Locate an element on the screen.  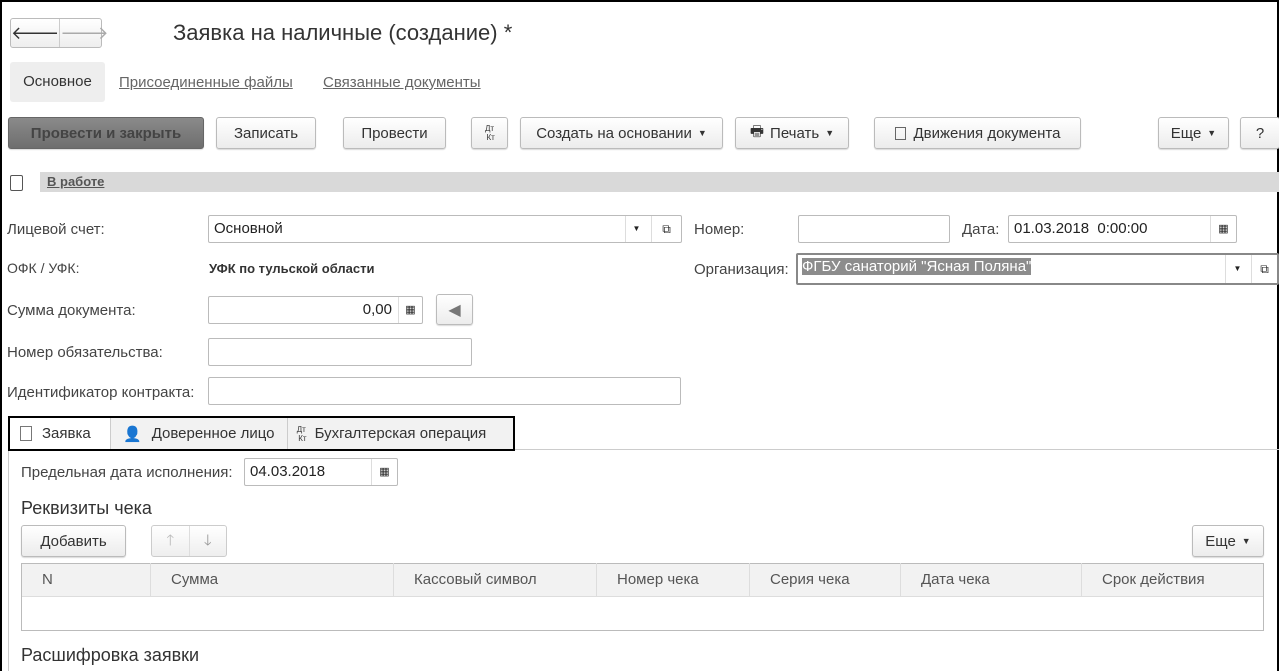
create-based-label: Создать на основании is located at coordinates (614, 133).